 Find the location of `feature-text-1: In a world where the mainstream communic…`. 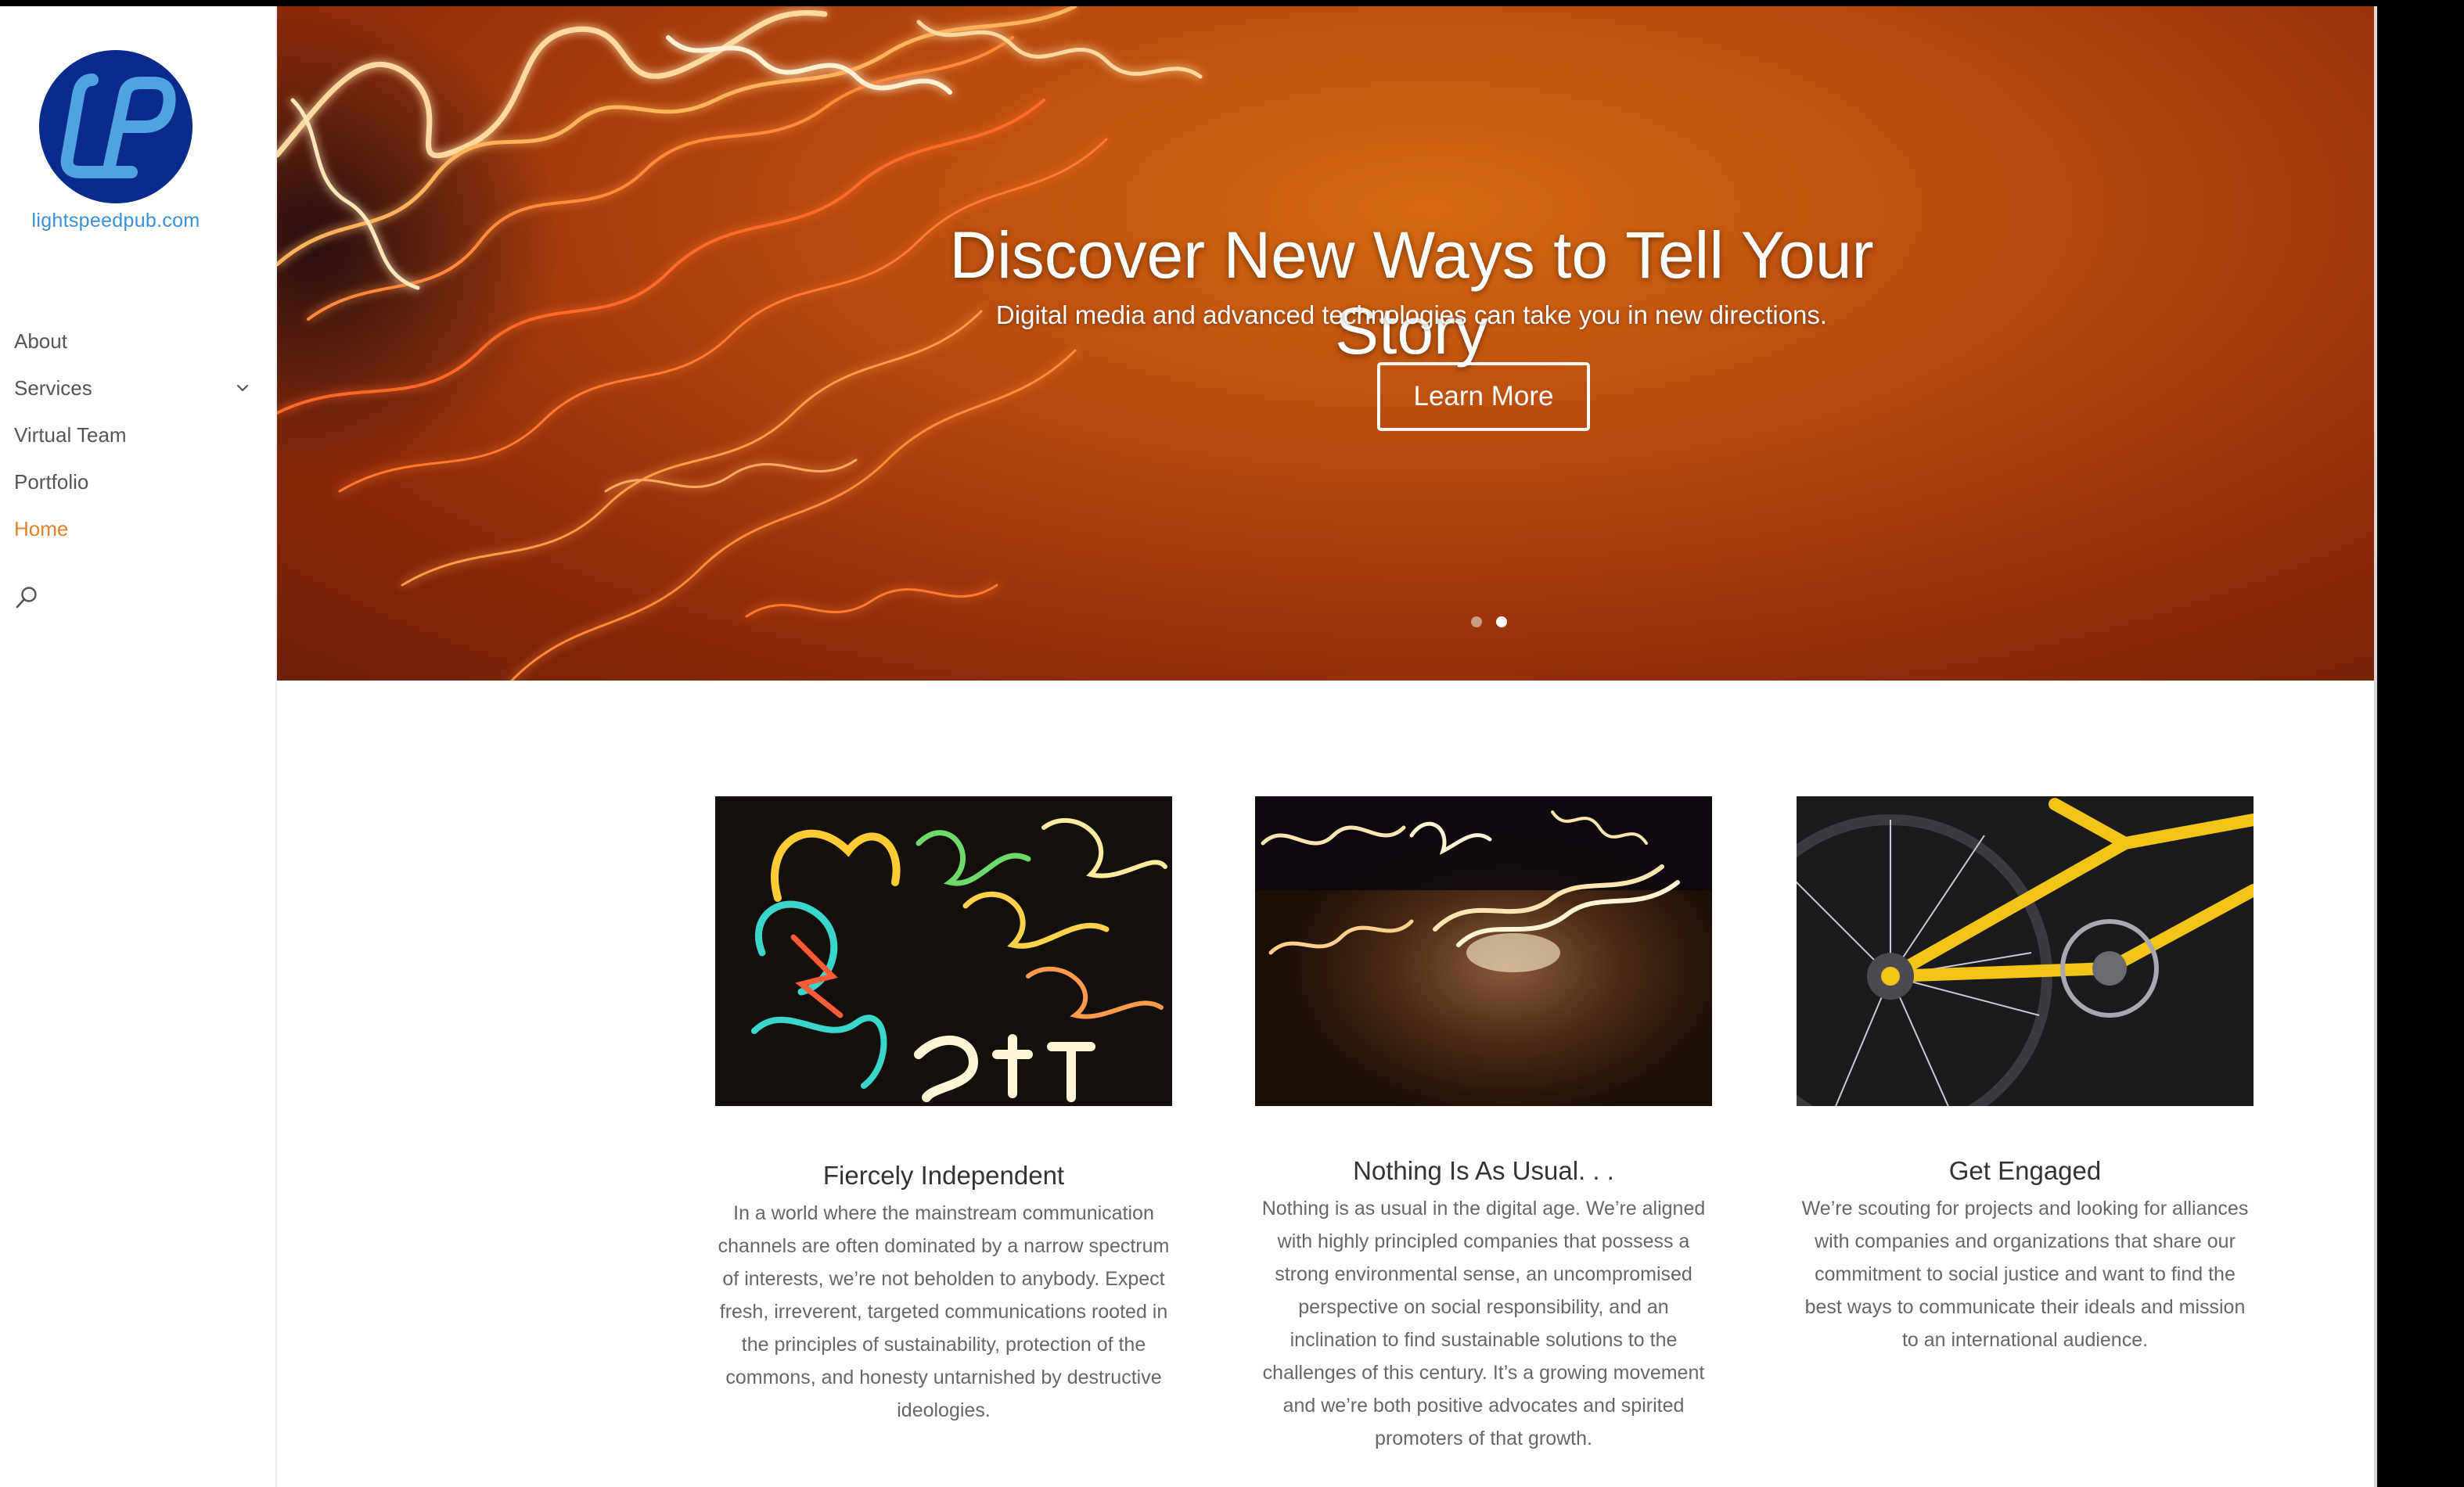

feature-text-1: In a world where the mainstream communic… is located at coordinates (944, 1311).